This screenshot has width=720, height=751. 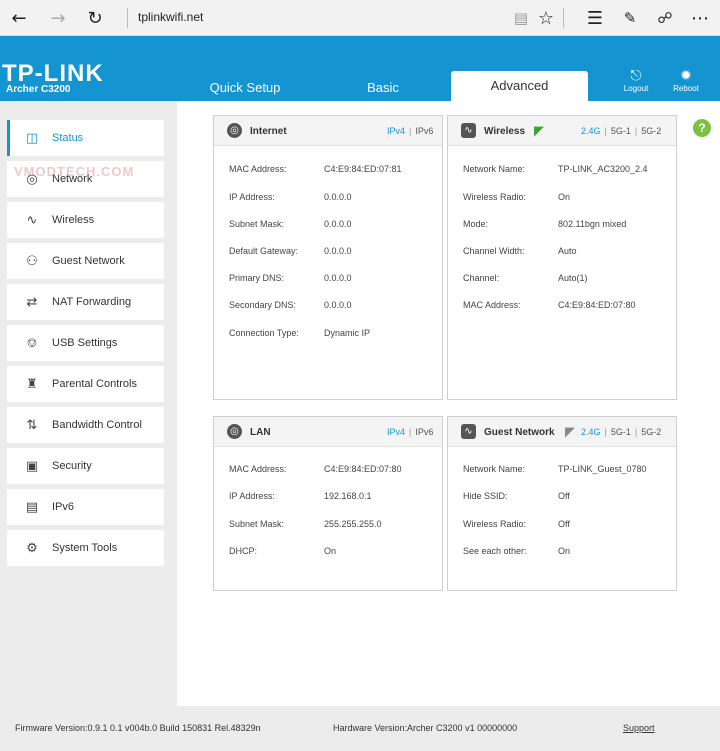 I want to click on guest-2g-tab: 2.4G, so click(x=591, y=432).